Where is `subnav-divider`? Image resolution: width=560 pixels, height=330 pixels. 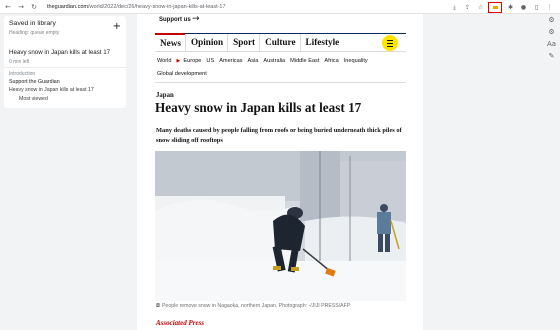 subnav-divider is located at coordinates (280, 82).